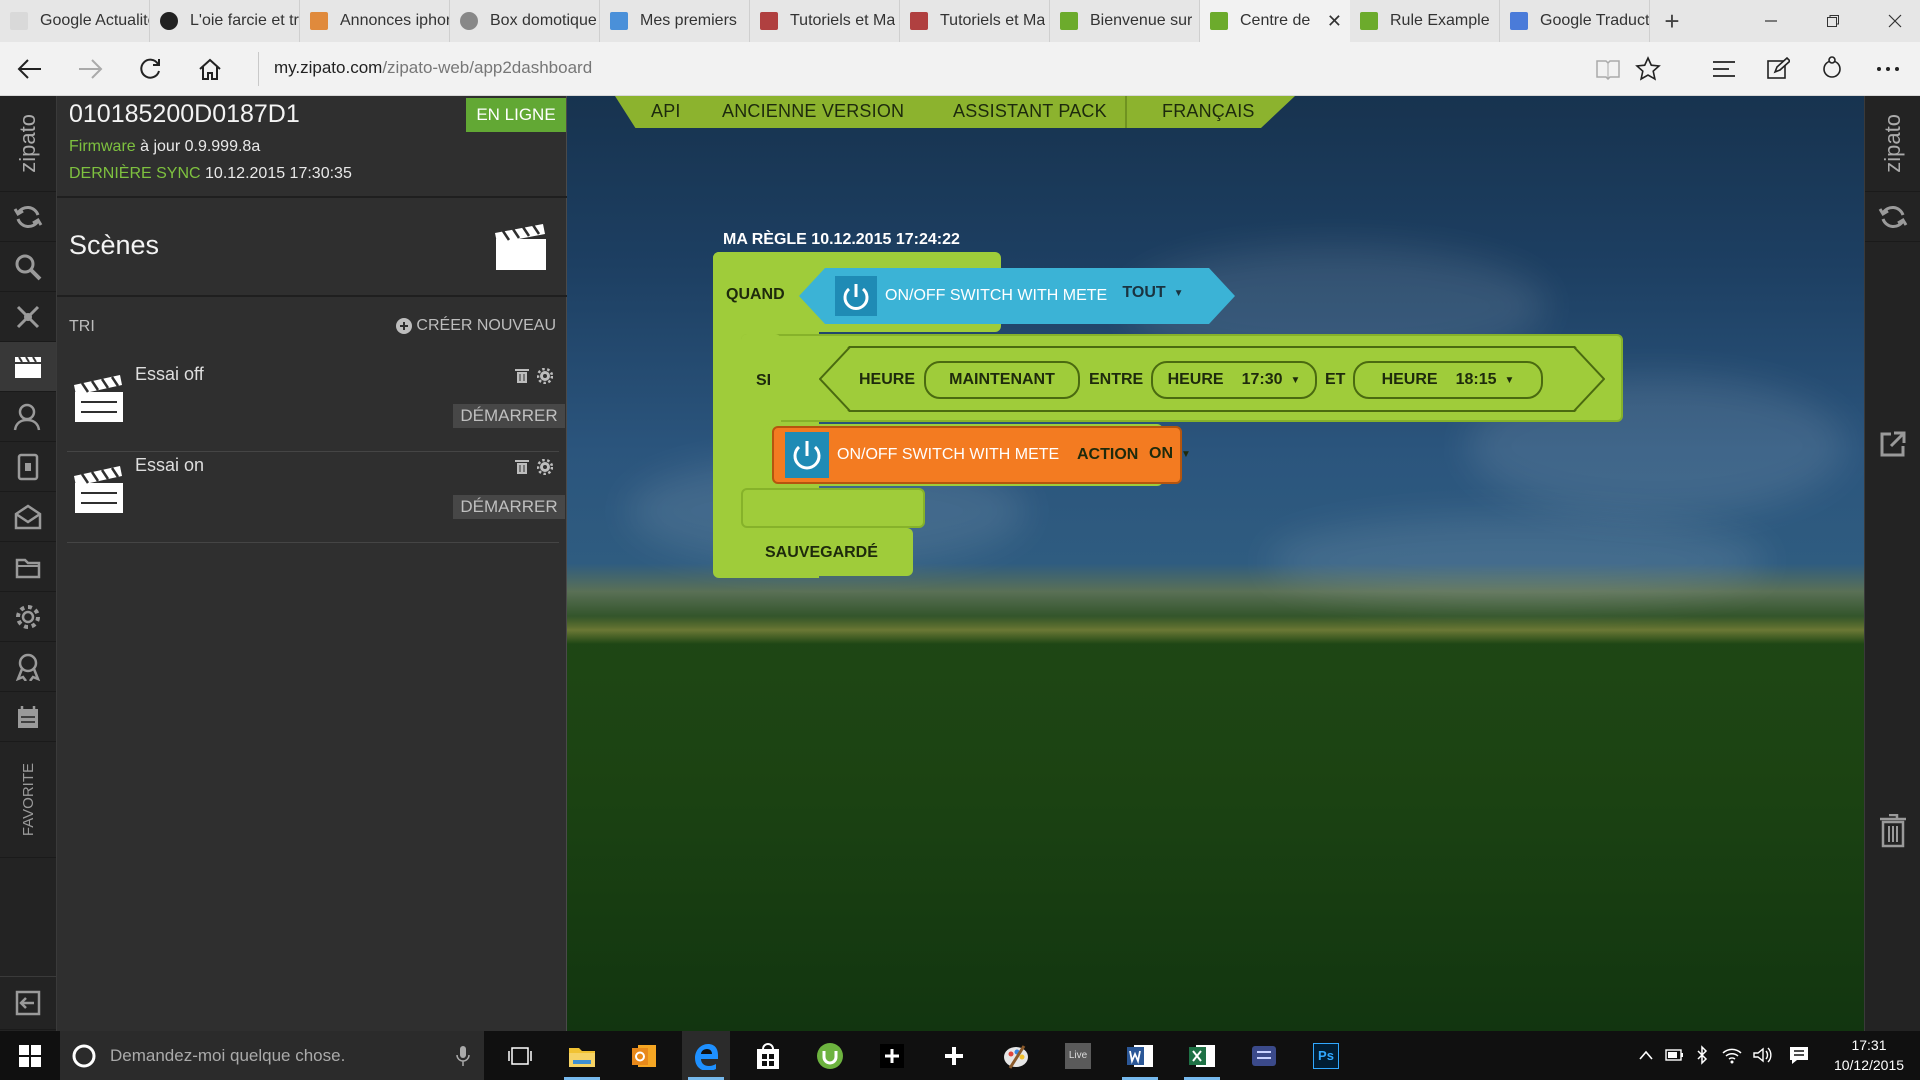 The image size is (1920, 1080). Describe the element at coordinates (1672, 21) in the screenshot. I see `new-tab-button: +` at that location.